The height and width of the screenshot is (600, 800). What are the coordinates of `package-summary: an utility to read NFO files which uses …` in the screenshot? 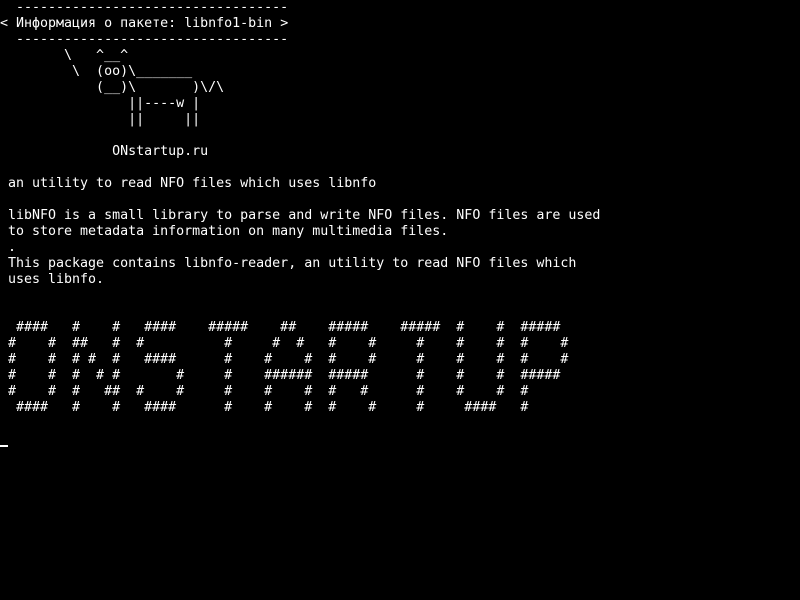 It's located at (192, 183).